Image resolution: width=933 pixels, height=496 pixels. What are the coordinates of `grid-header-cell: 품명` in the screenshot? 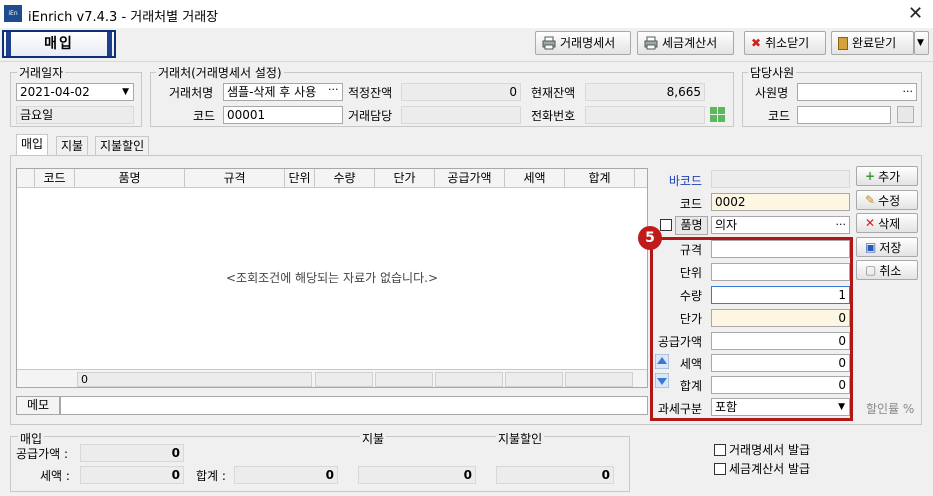 It's located at (130, 178).